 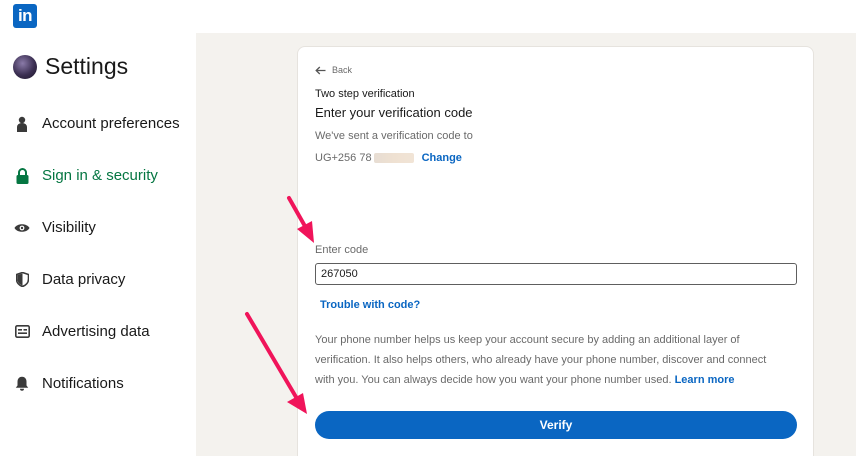 I want to click on phone-row: UG+256 78 Change, so click(x=388, y=158).